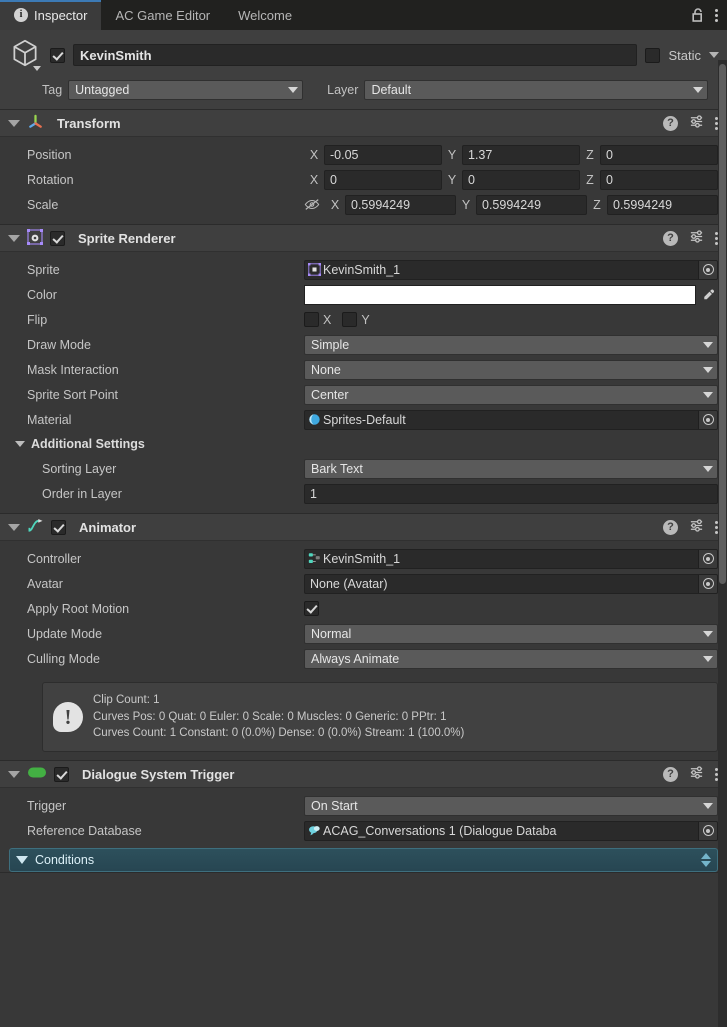 Image resolution: width=727 pixels, height=1027 pixels. What do you see at coordinates (511, 608) in the screenshot?
I see `apply-root-motion-field-wrap` at bounding box center [511, 608].